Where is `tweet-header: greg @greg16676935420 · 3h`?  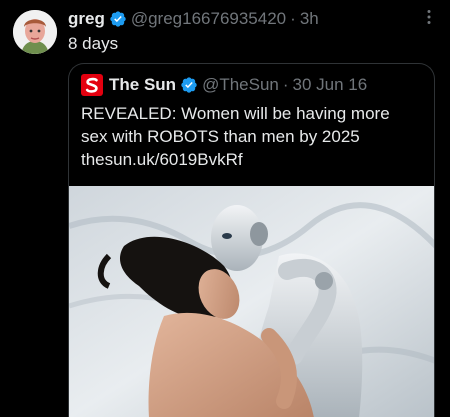
tweet-header: greg @greg16676935420 · 3h is located at coordinates (244, 19).